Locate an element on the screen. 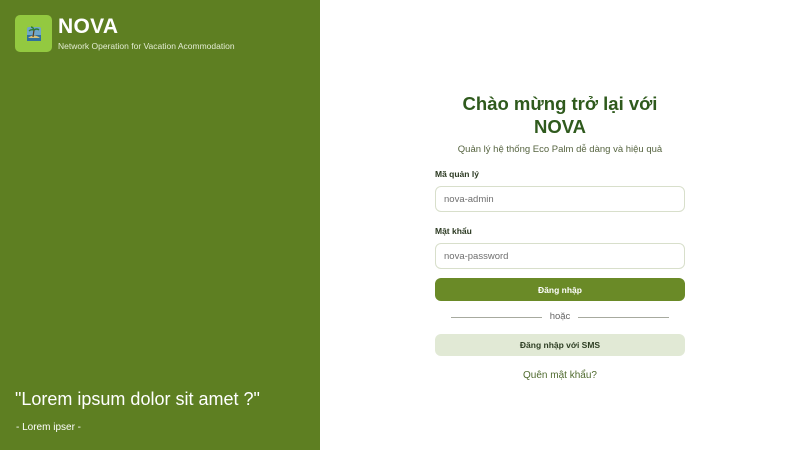 This screenshot has width=800, height=450. sms-login-button: Đăng nhập với SMS is located at coordinates (560, 345).